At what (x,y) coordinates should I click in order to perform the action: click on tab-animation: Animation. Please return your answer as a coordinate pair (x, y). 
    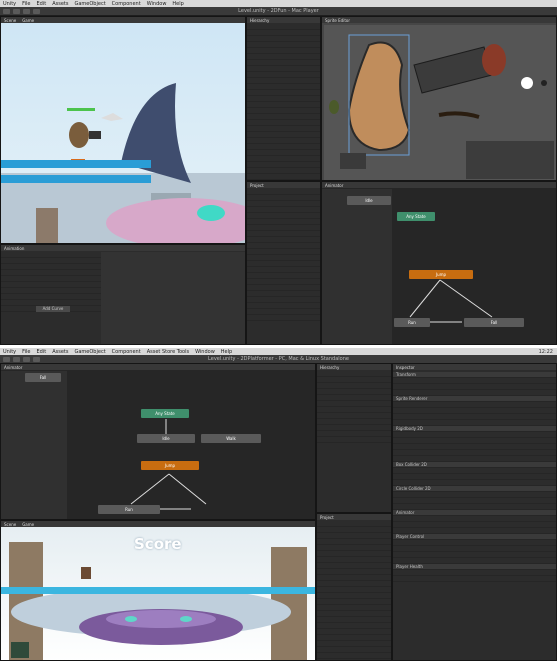
    Looking at the image, I should click on (14, 248).